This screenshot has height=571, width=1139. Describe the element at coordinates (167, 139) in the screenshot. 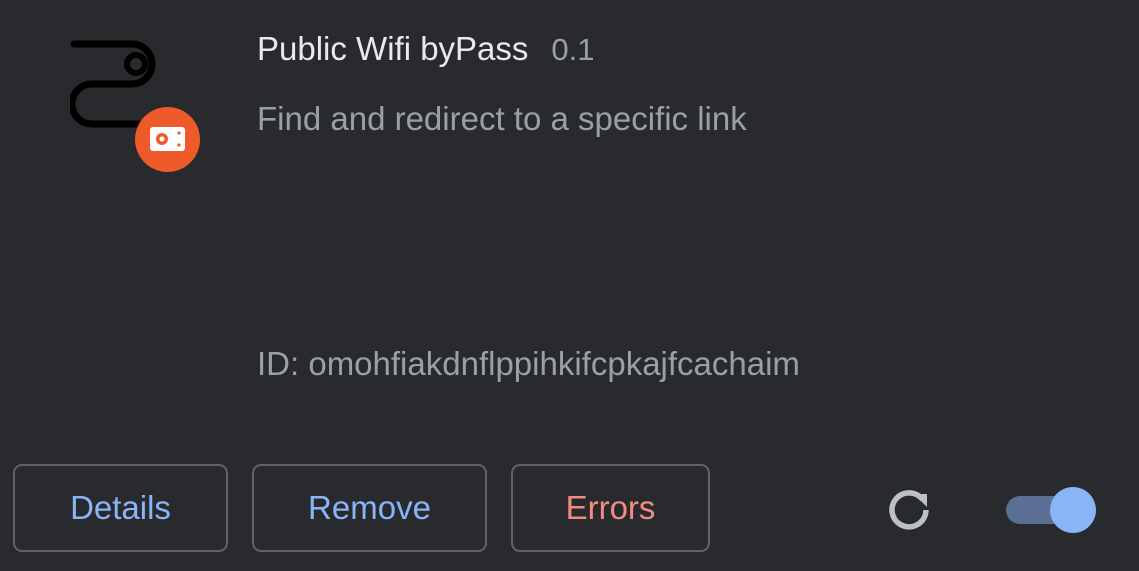

I see `unpacked-badge-icon` at that location.